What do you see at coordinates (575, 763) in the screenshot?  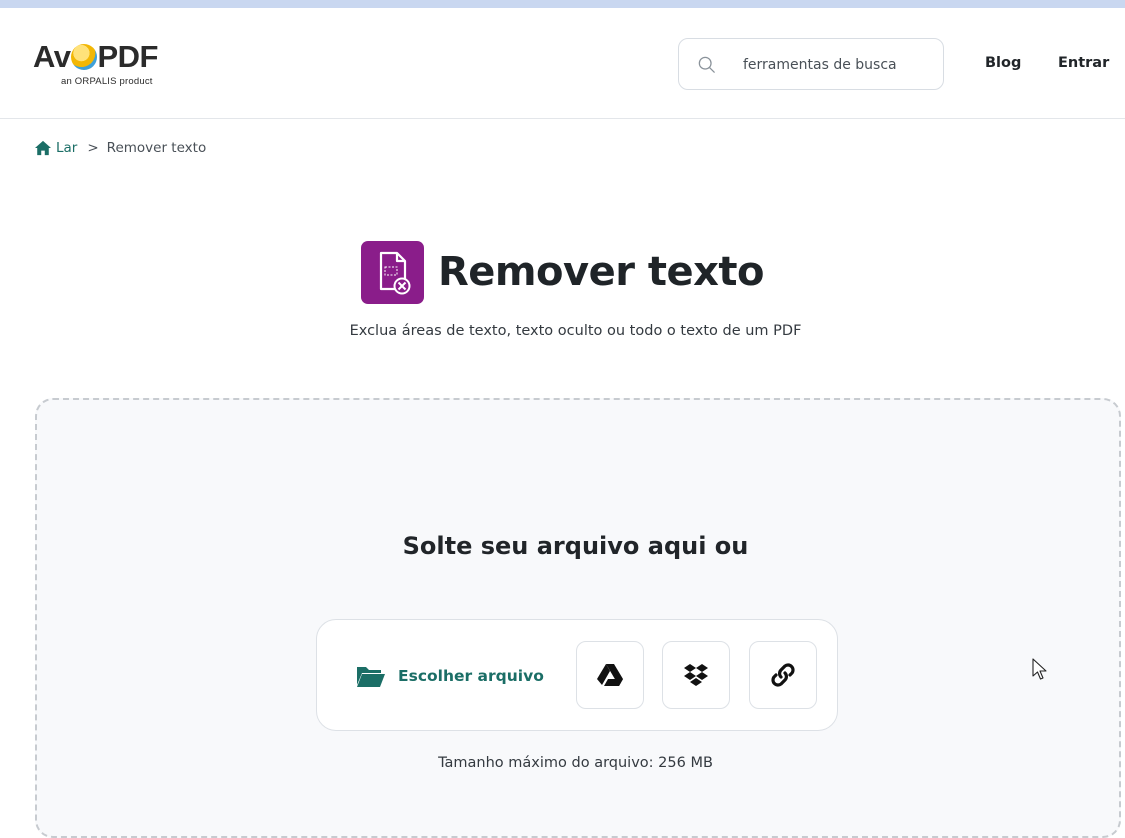 I see `max-file-size-note: Tamanho máximo do arquivo: 256 MB` at bounding box center [575, 763].